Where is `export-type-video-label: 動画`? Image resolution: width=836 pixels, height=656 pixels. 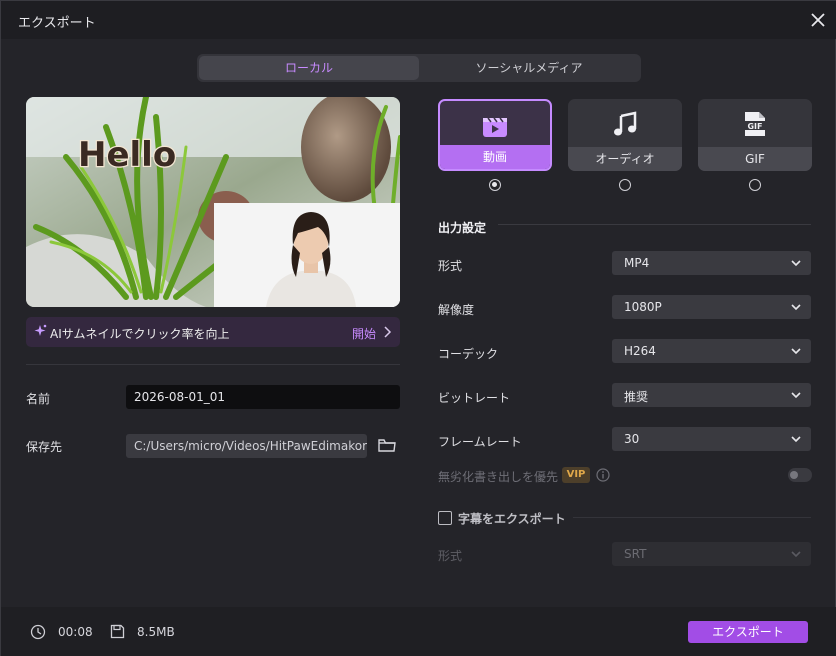 export-type-video-label: 動画 is located at coordinates (495, 157).